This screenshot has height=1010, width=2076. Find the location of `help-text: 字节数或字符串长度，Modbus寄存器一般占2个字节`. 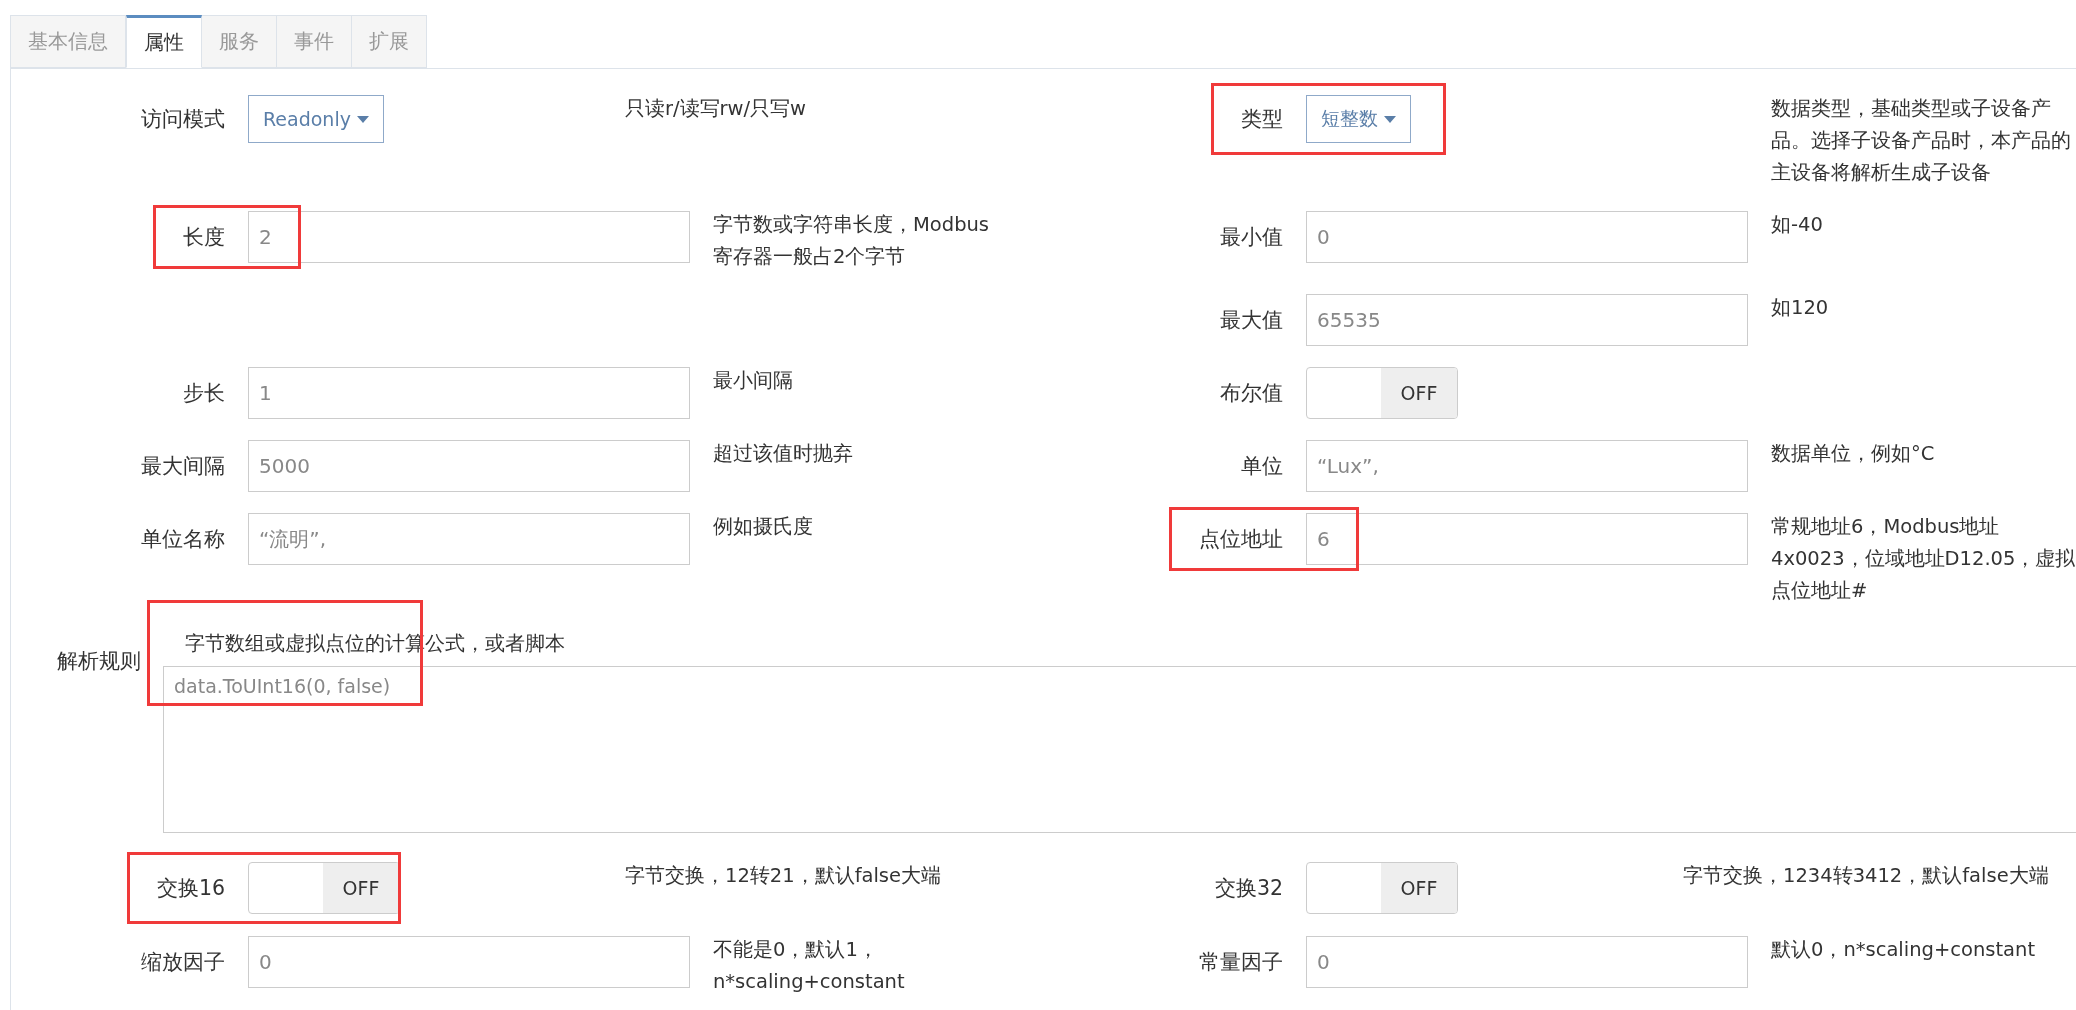

help-text: 字节数或字符串长度，Modbus寄存器一般占2个字节 is located at coordinates (852, 241).